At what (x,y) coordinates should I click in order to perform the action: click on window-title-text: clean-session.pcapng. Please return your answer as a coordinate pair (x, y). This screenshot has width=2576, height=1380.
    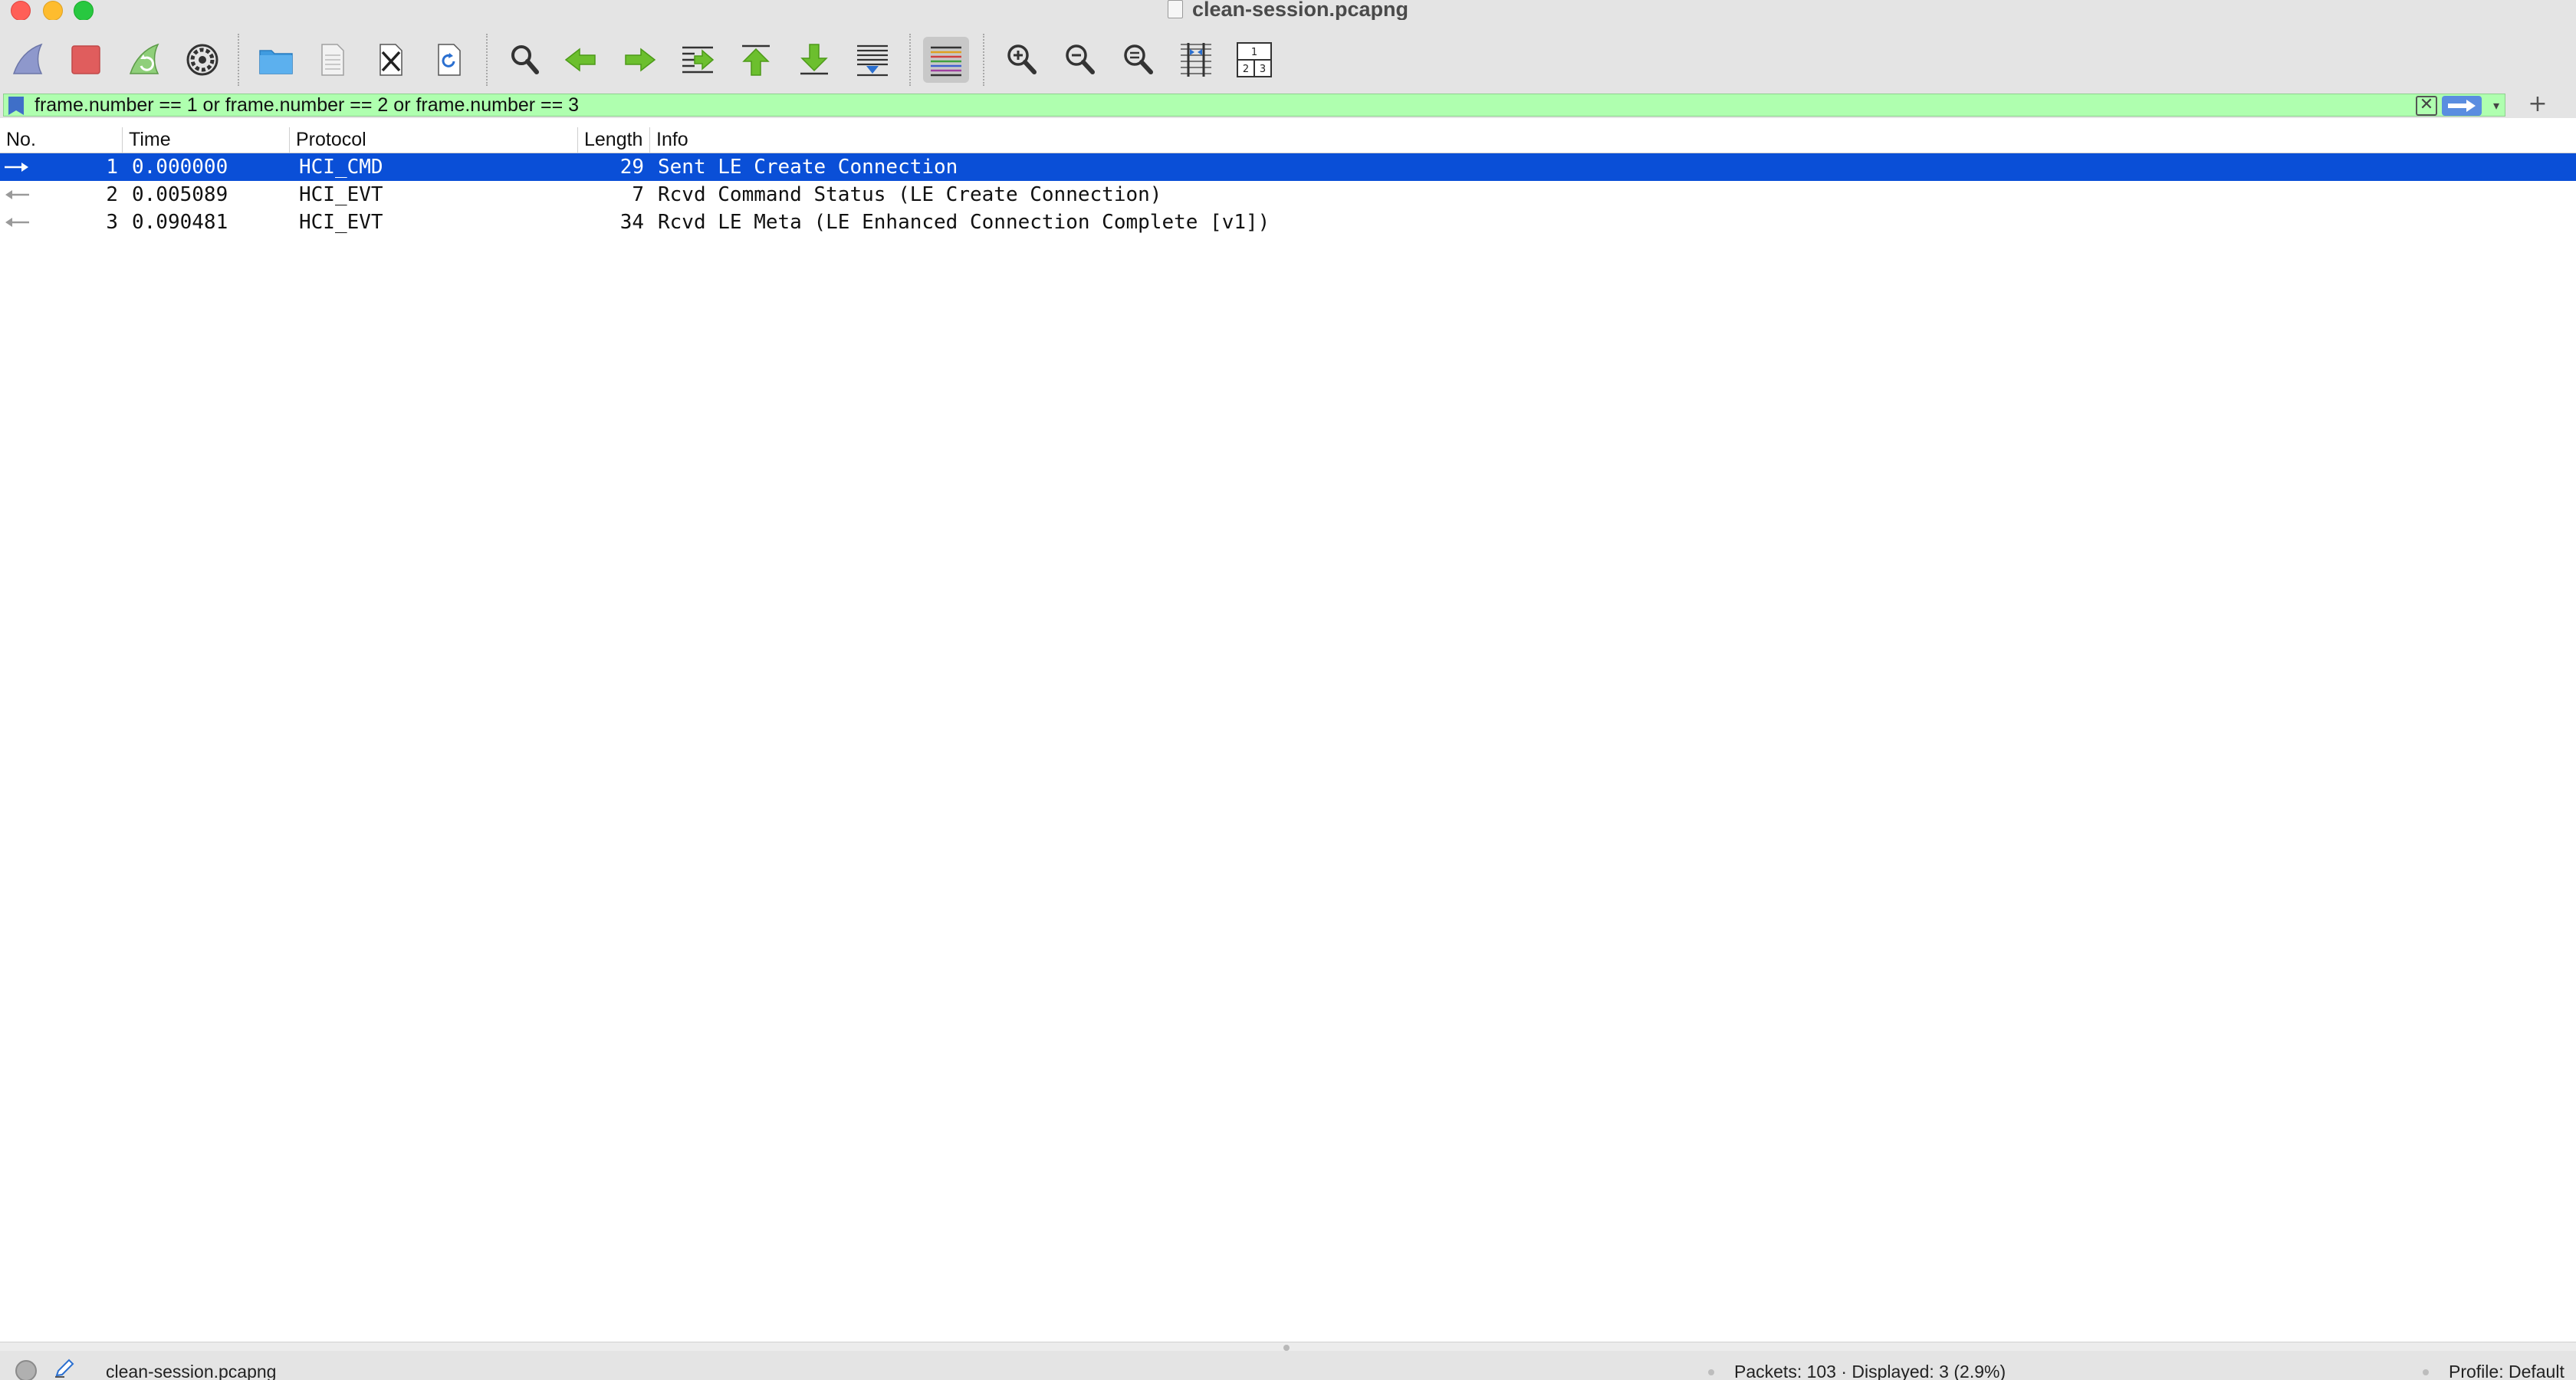
    Looking at the image, I should click on (1300, 10).